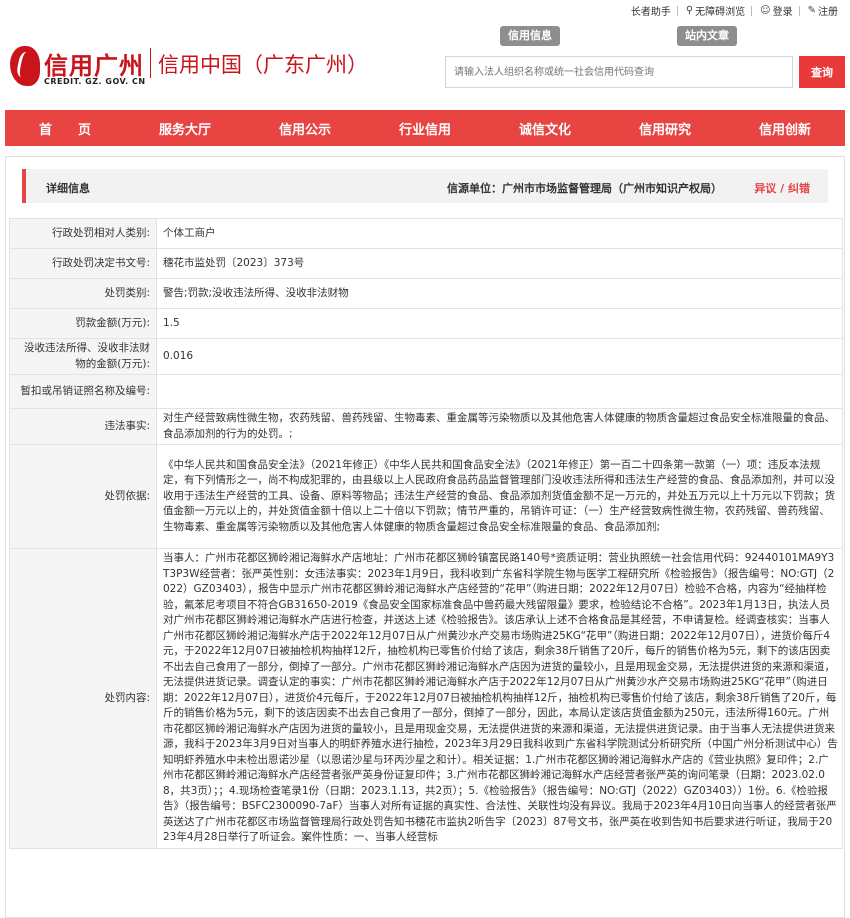 The image size is (850, 918). Describe the element at coordinates (499, 391) in the screenshot. I see `row-value` at that location.